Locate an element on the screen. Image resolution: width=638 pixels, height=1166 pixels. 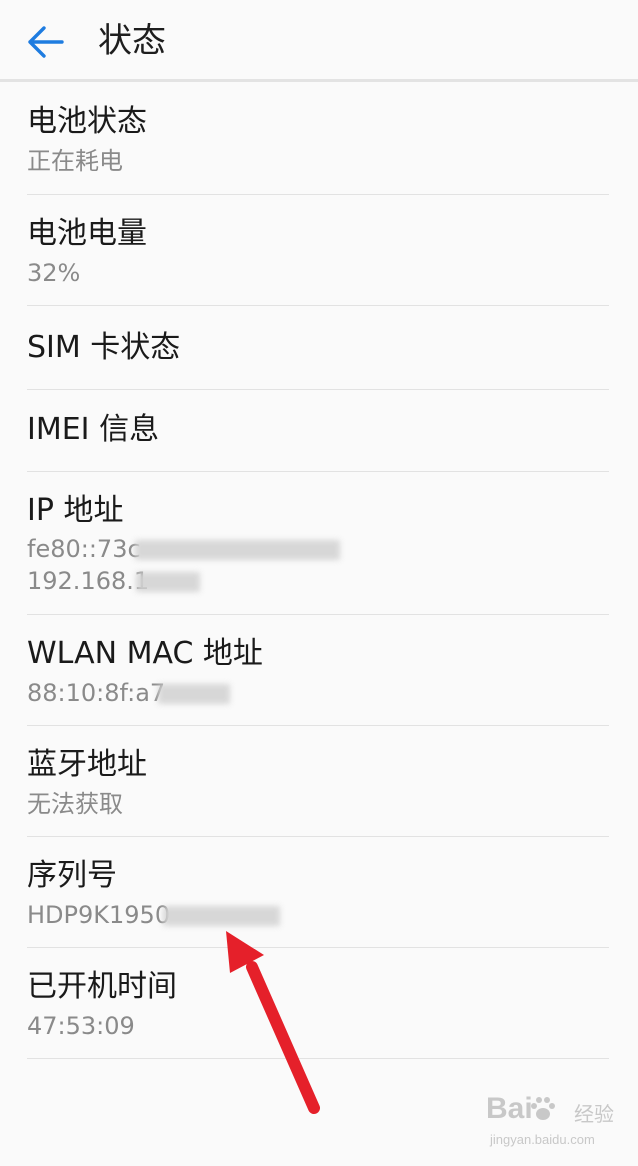
list-item-title: 电池状态 is located at coordinates (87, 121).